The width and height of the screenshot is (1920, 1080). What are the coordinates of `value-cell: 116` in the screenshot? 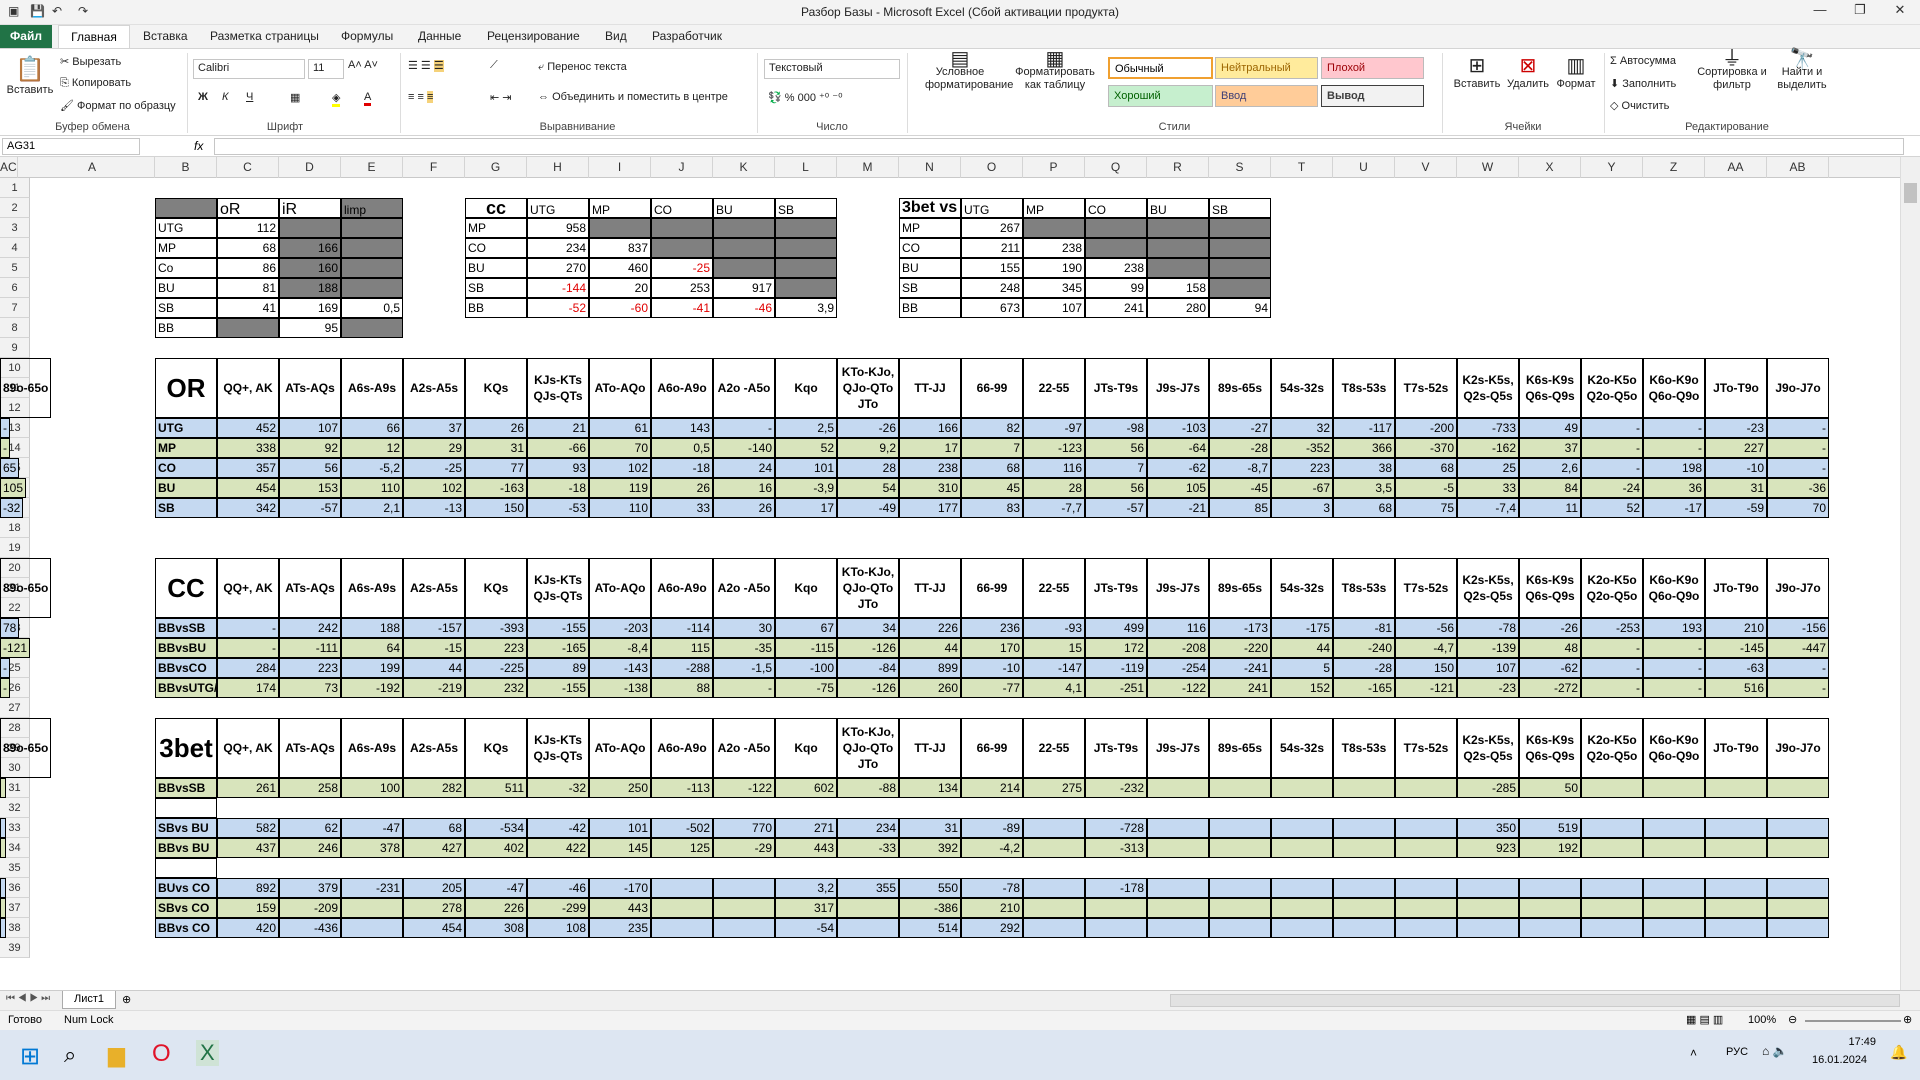 It's located at (1054, 468).